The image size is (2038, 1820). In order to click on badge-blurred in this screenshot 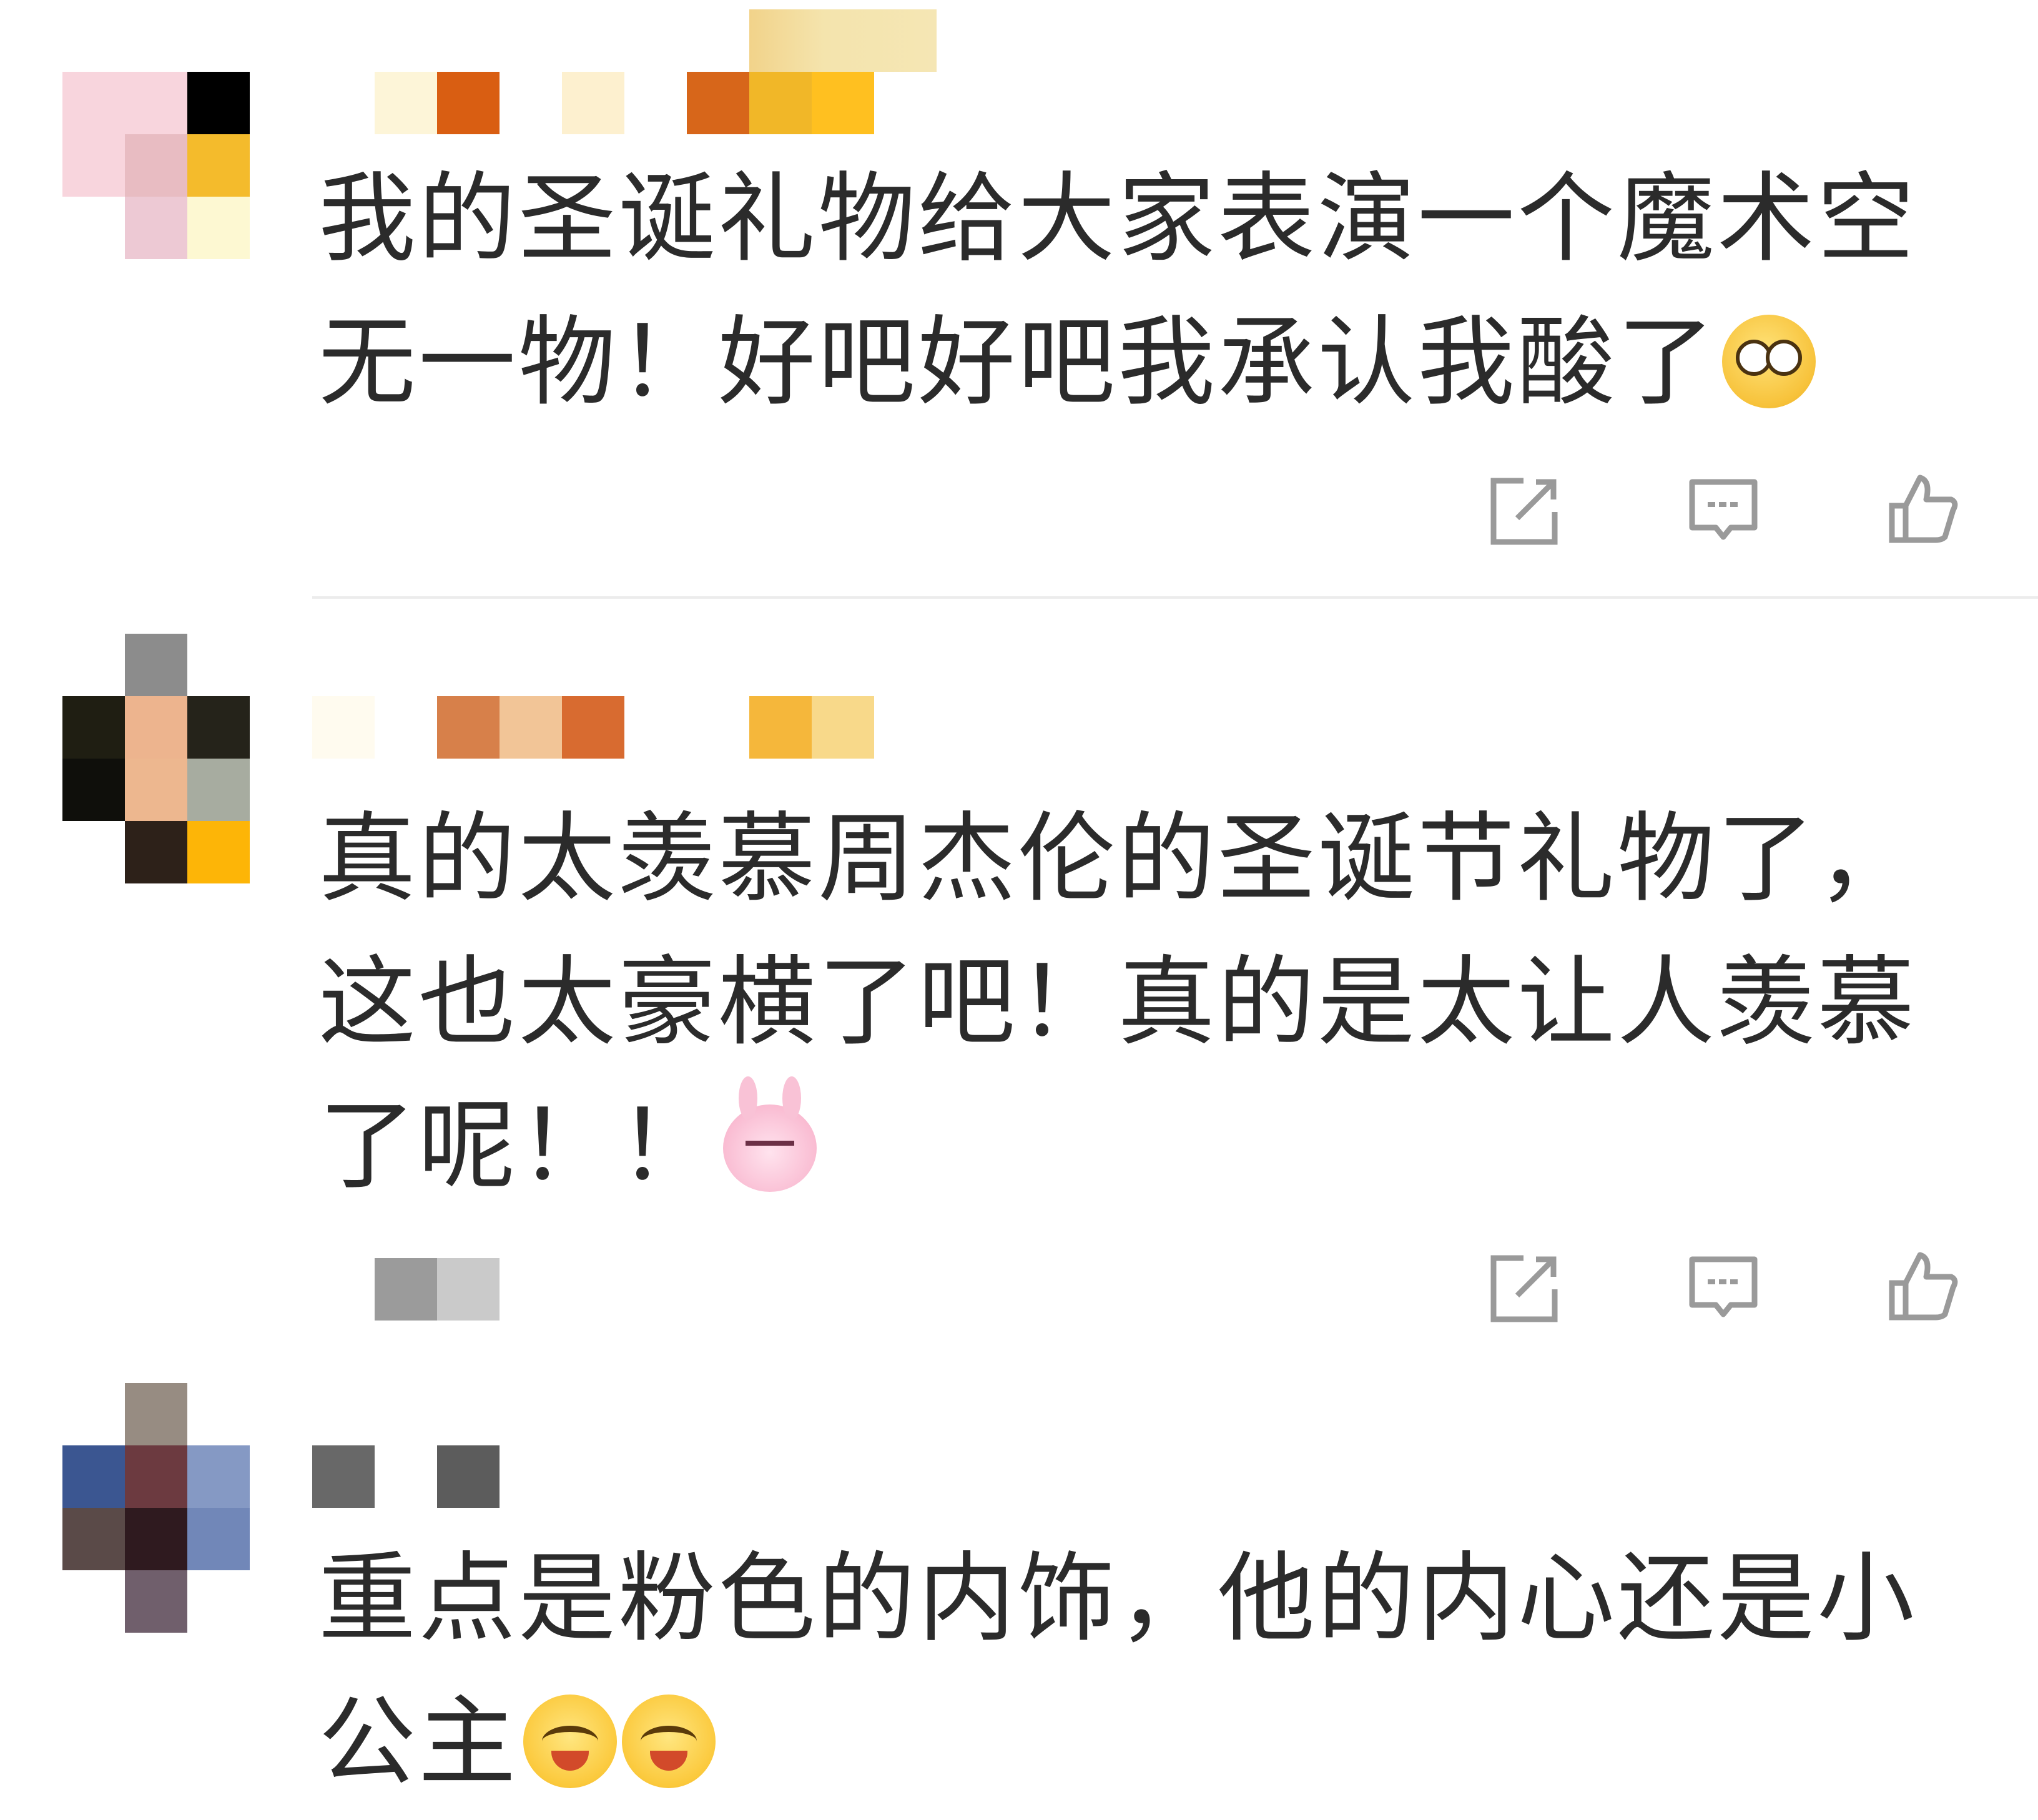, I will do `click(843, 41)`.